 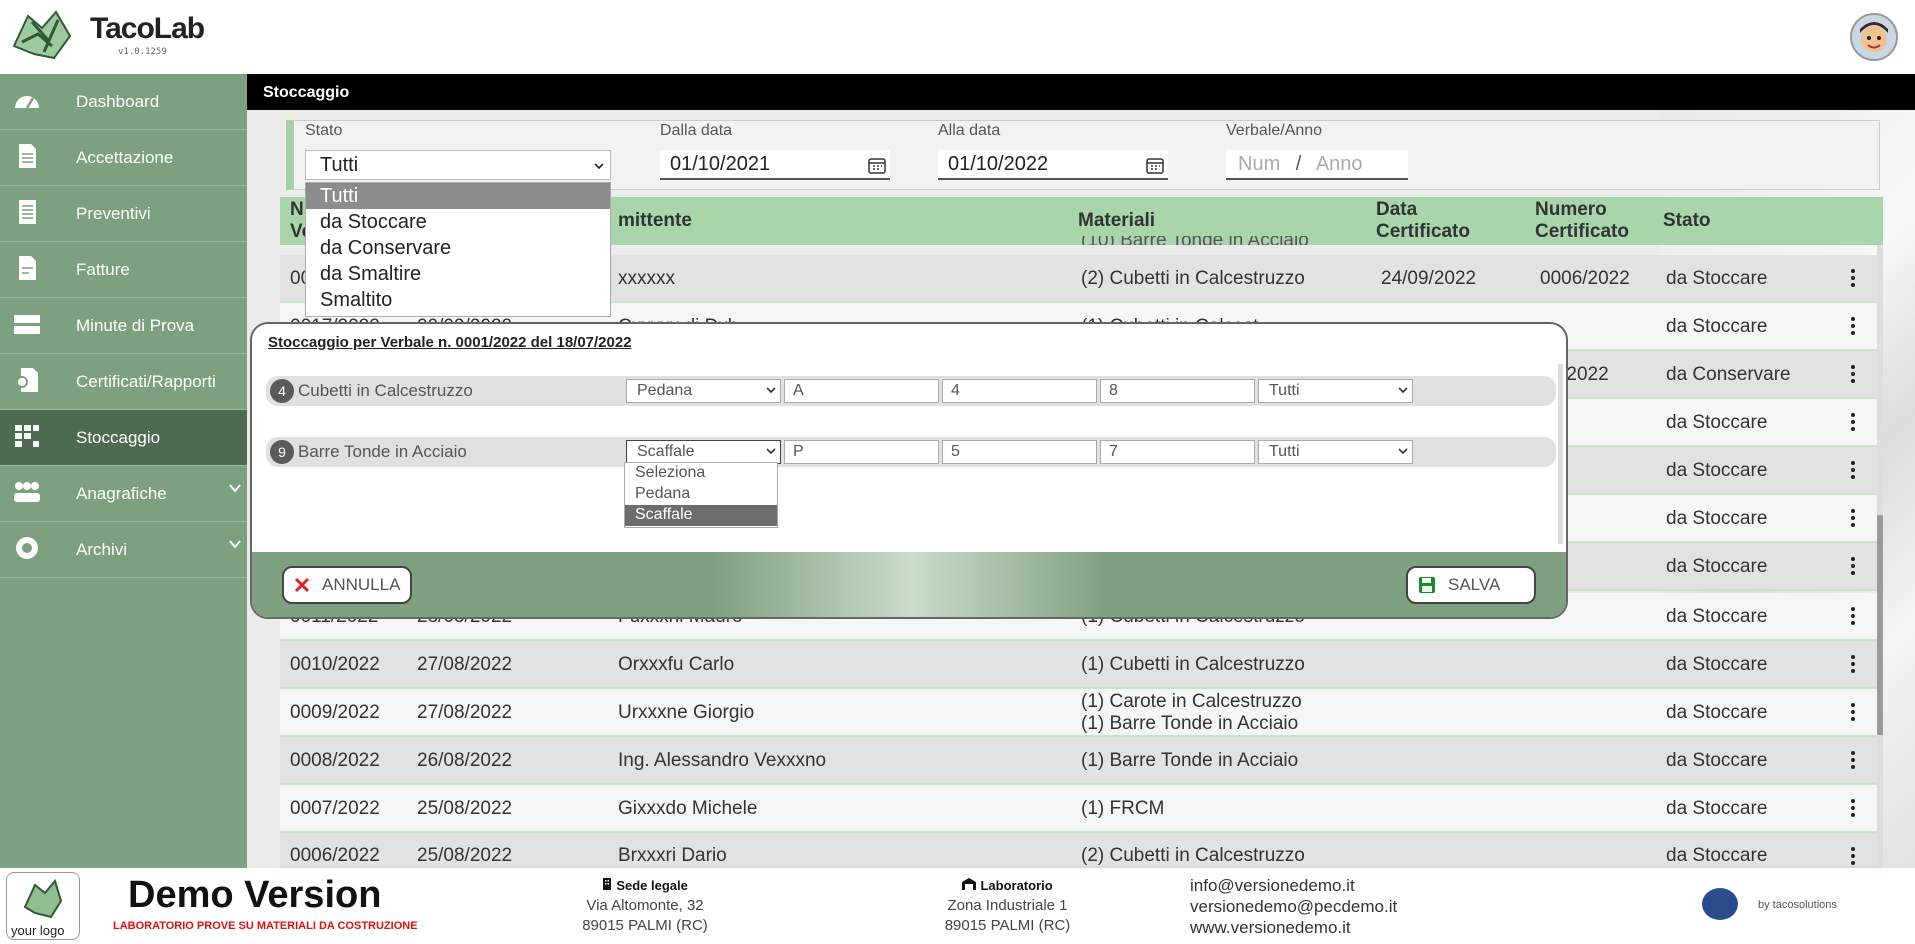 What do you see at coordinates (655, 221) in the screenshot?
I see `col-committente-header: mittente` at bounding box center [655, 221].